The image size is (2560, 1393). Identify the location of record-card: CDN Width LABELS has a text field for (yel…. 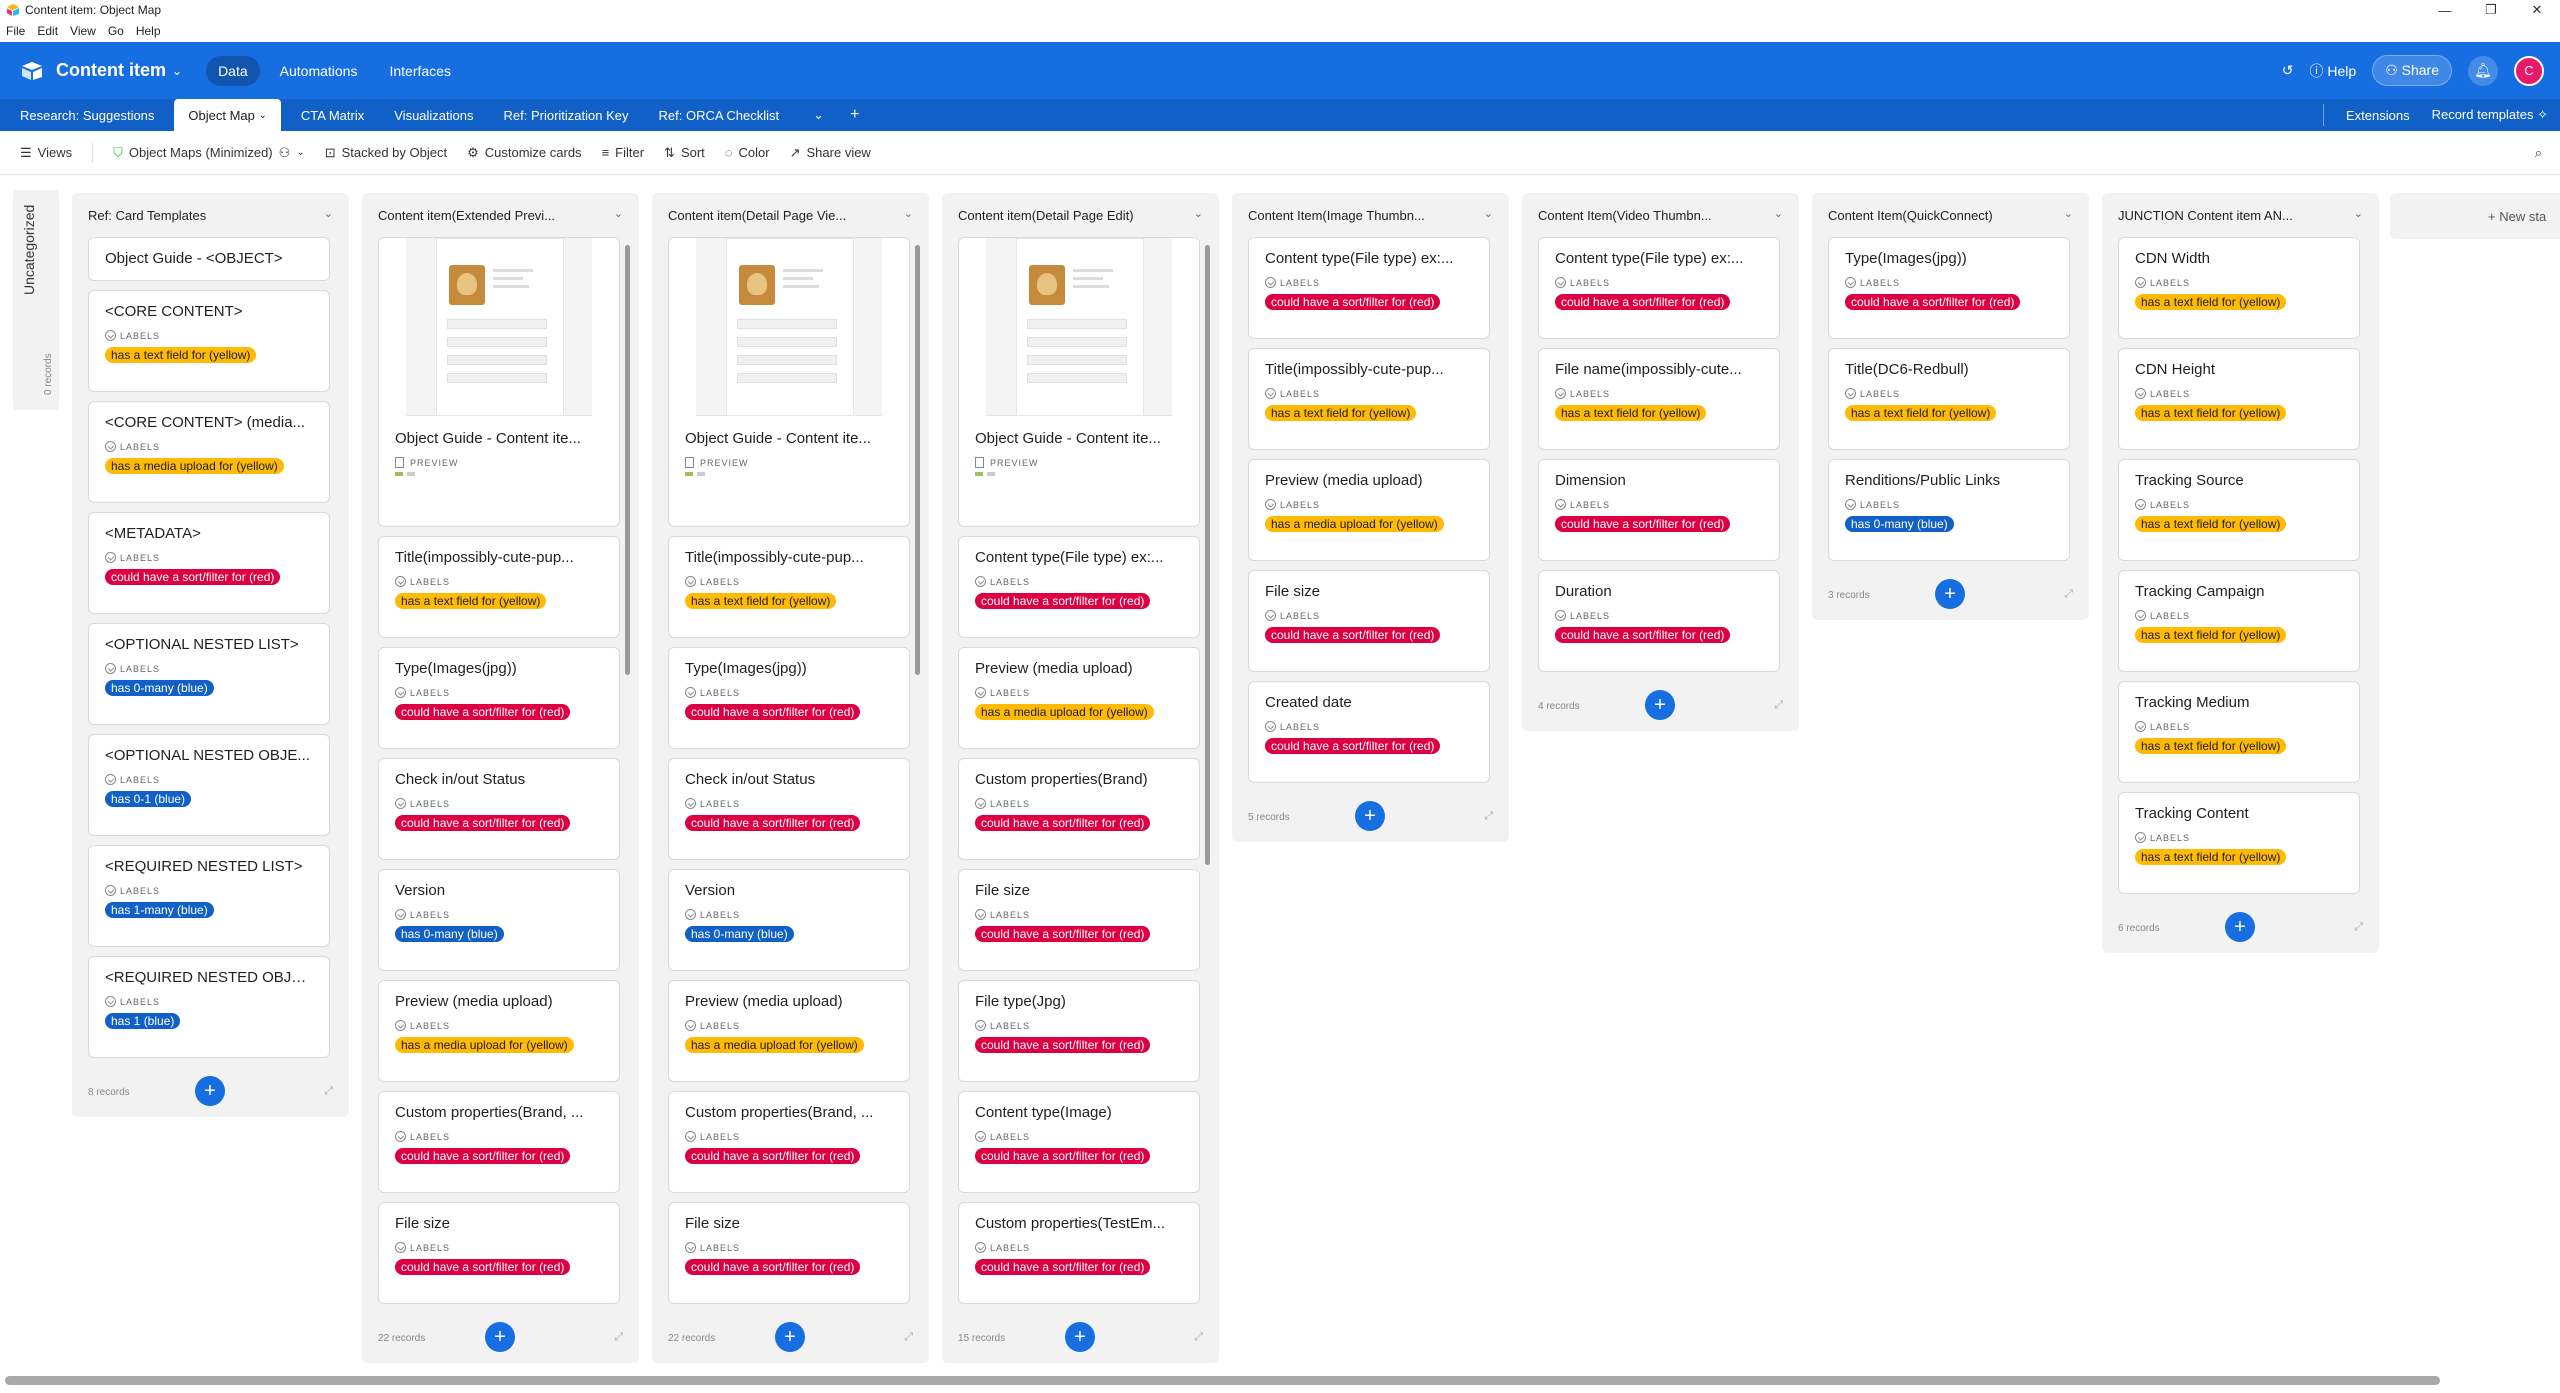
(2239, 288).